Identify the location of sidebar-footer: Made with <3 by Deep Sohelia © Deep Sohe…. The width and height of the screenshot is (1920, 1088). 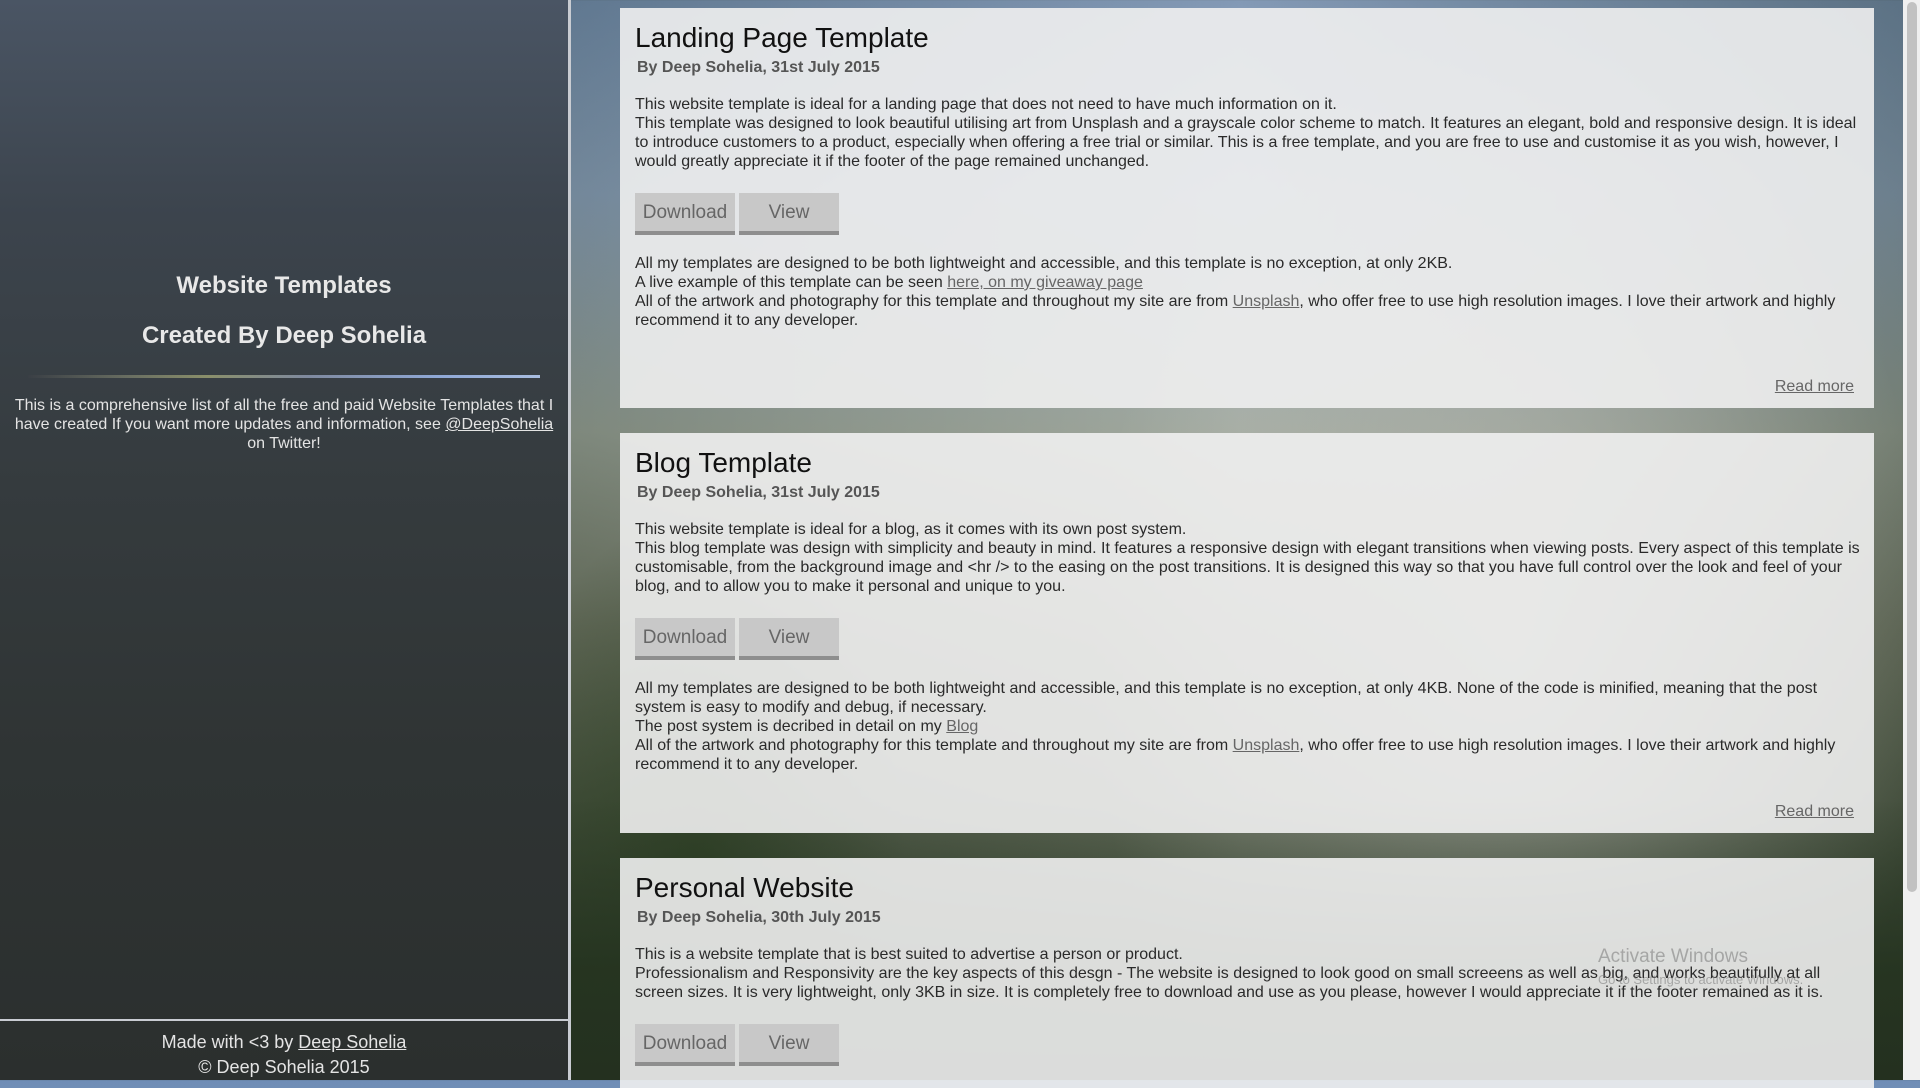
(284, 1049).